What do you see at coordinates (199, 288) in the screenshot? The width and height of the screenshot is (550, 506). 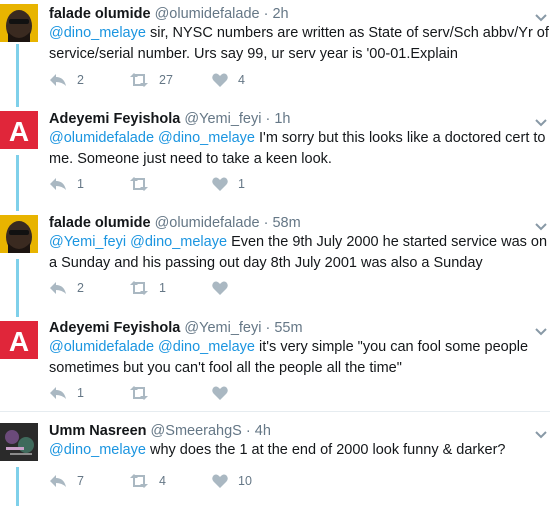 I see `tweet-actions: 2 1` at bounding box center [199, 288].